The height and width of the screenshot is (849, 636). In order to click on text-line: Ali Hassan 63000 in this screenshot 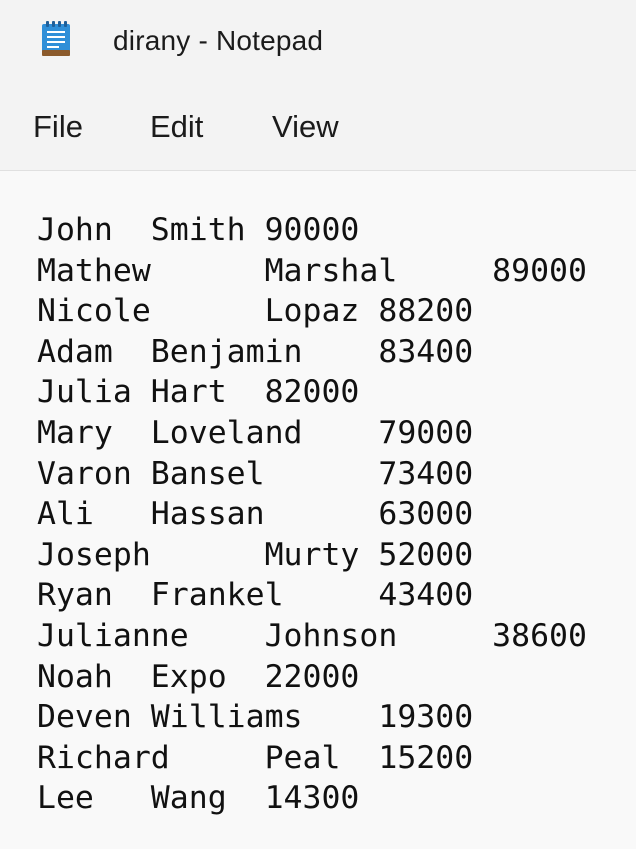, I will do `click(255, 514)`.